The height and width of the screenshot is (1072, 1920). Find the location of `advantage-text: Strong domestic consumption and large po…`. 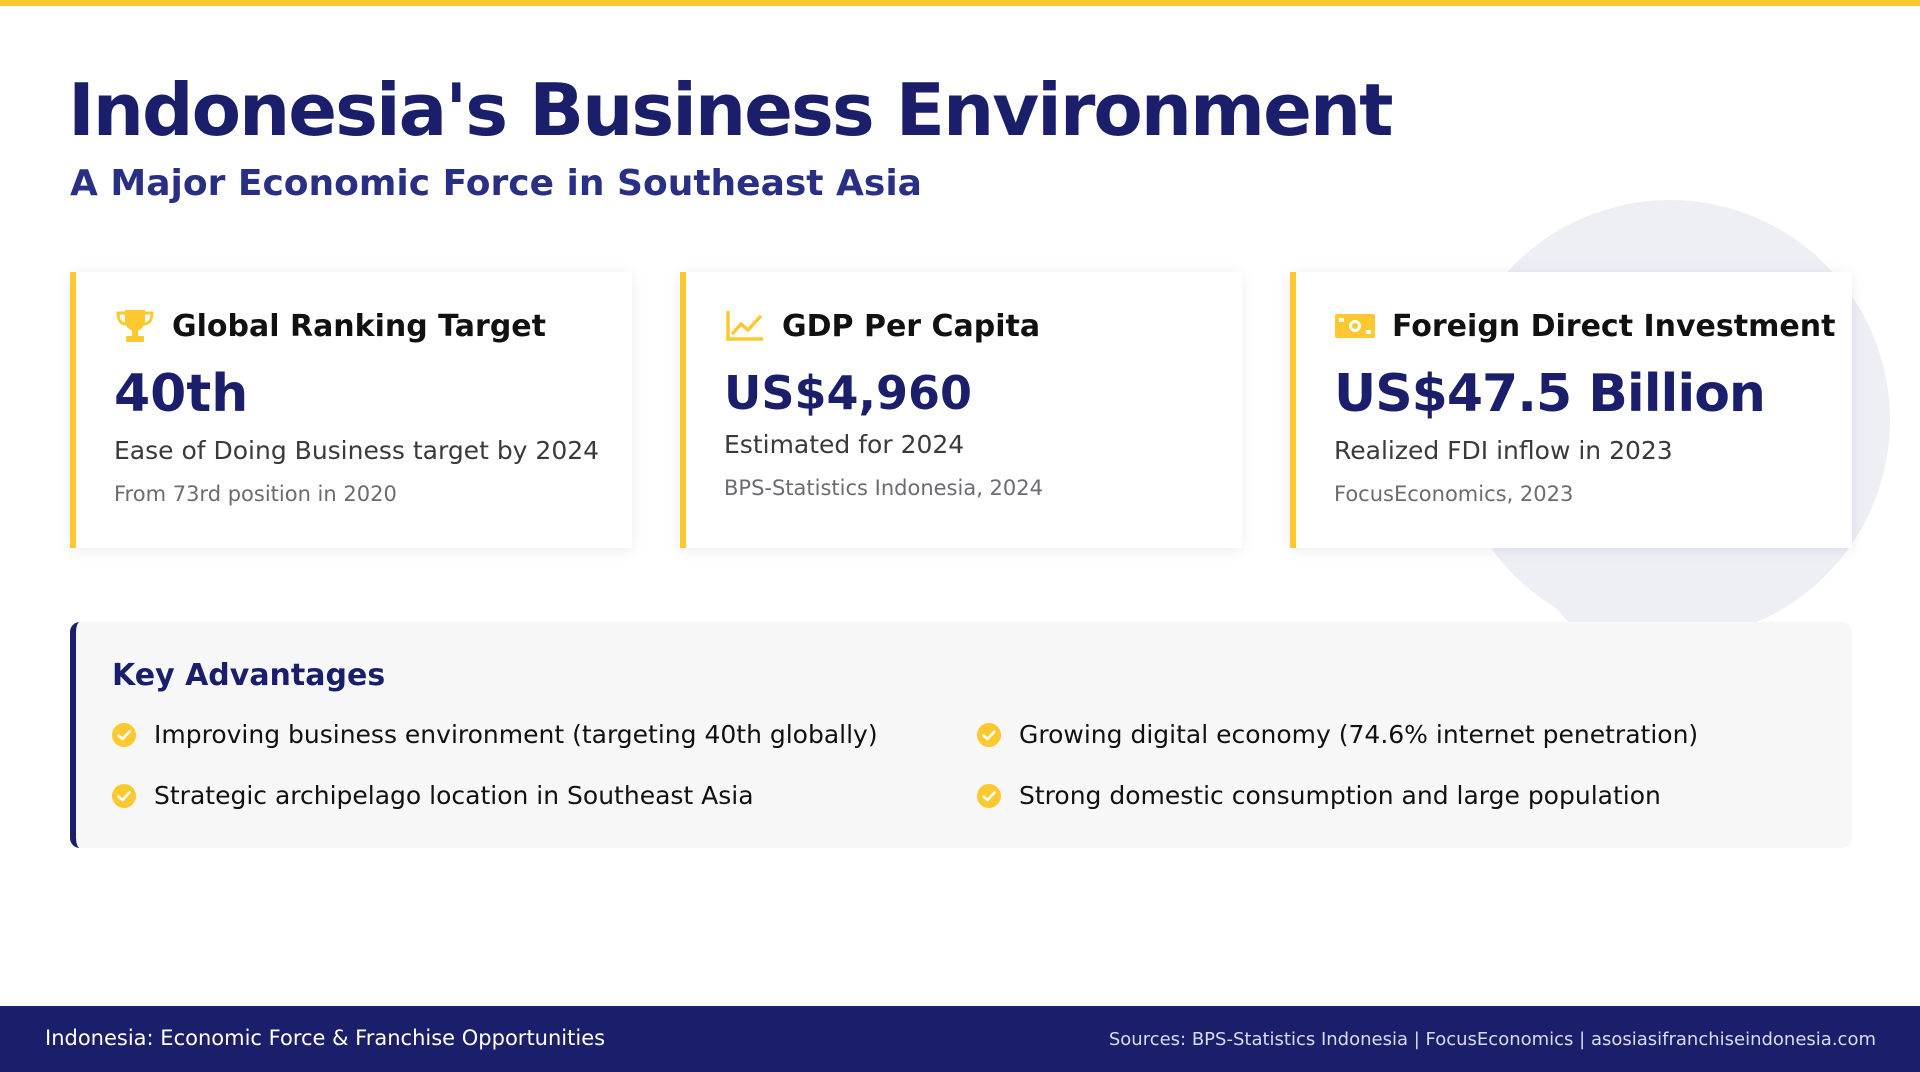

advantage-text: Strong domestic consumption and large po… is located at coordinates (1340, 795).